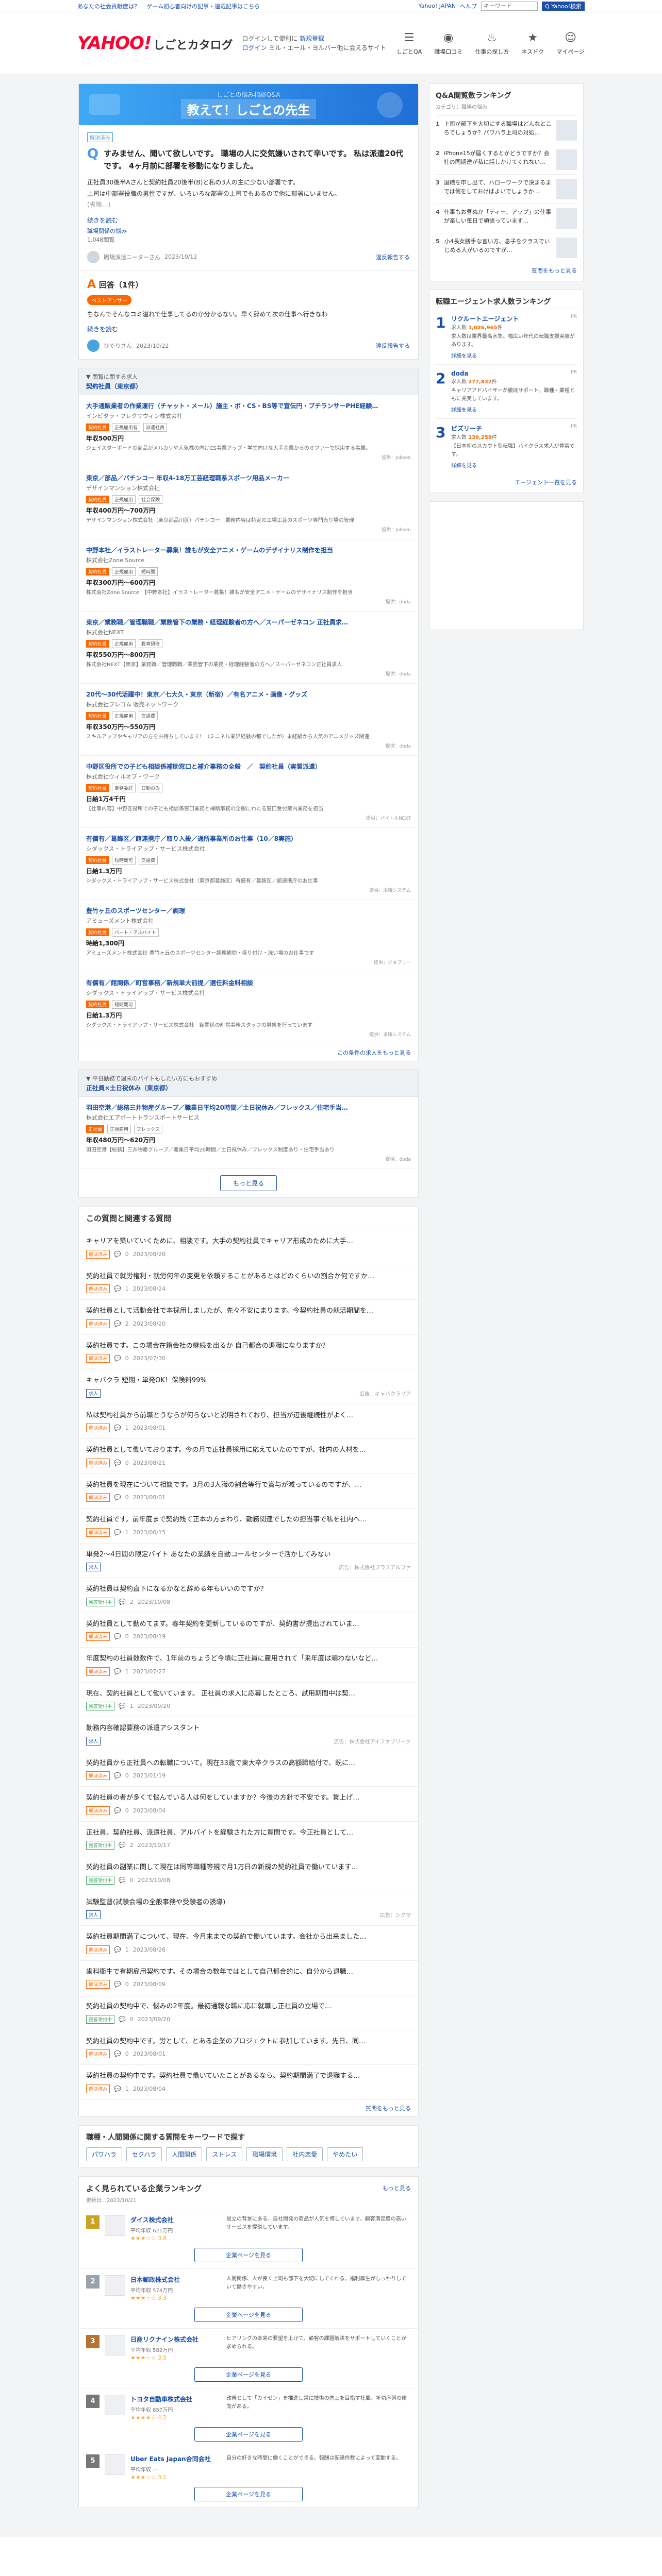 This screenshot has height=2576, width=662. What do you see at coordinates (249, 329) in the screenshot?
I see `answer-read-more: 続きを読む` at bounding box center [249, 329].